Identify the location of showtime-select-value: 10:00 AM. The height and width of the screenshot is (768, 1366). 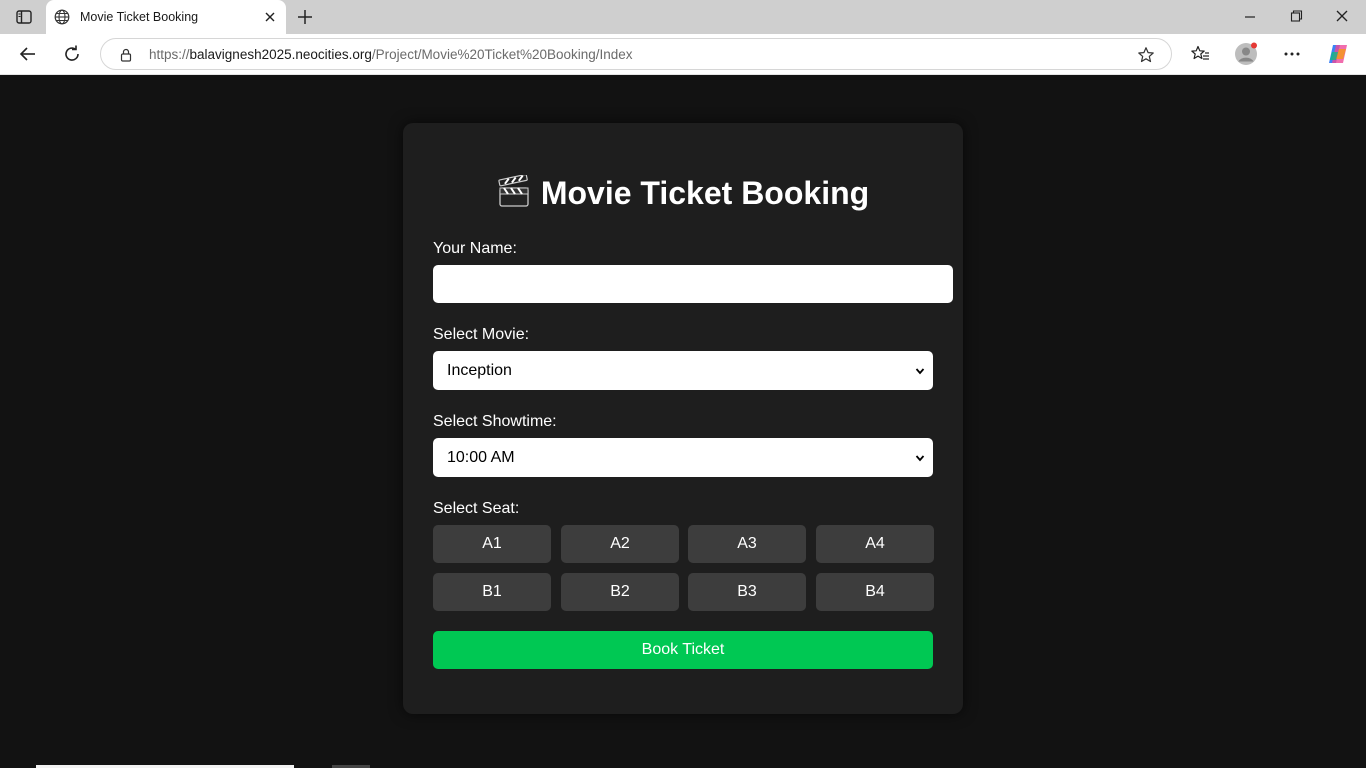
(481, 457).